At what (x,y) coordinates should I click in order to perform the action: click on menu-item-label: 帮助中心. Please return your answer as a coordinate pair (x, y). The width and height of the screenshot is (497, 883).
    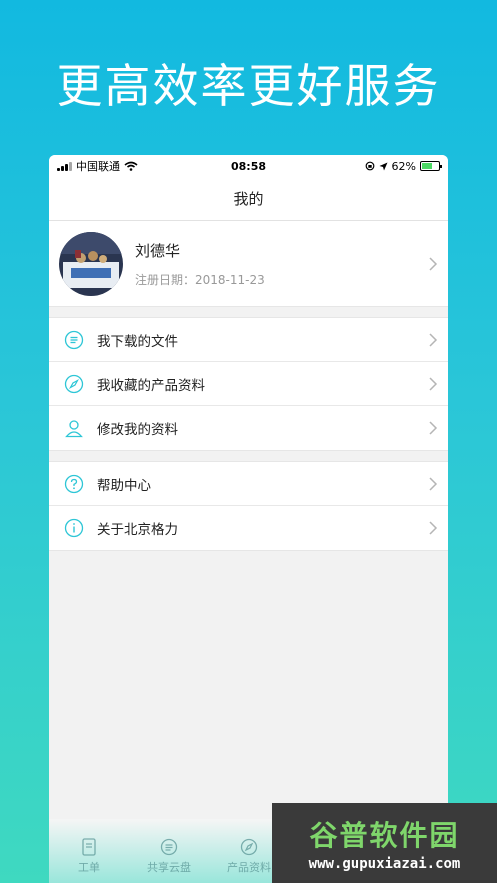
    Looking at the image, I should click on (124, 485).